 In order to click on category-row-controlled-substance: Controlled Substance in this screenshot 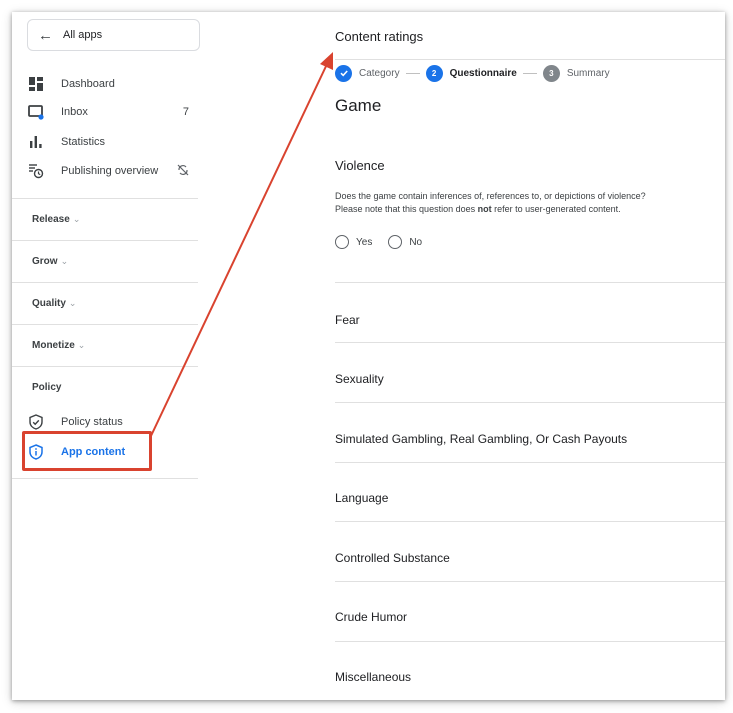, I will do `click(530, 551)`.